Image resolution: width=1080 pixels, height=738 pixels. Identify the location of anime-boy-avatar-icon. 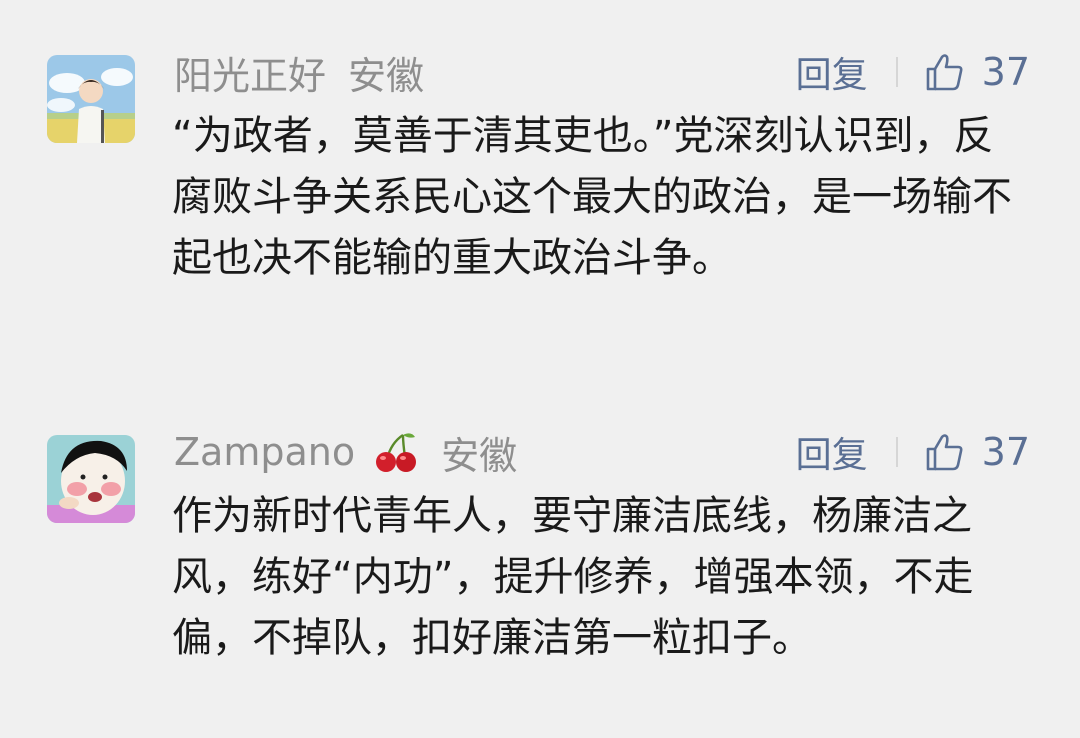
(91, 99).